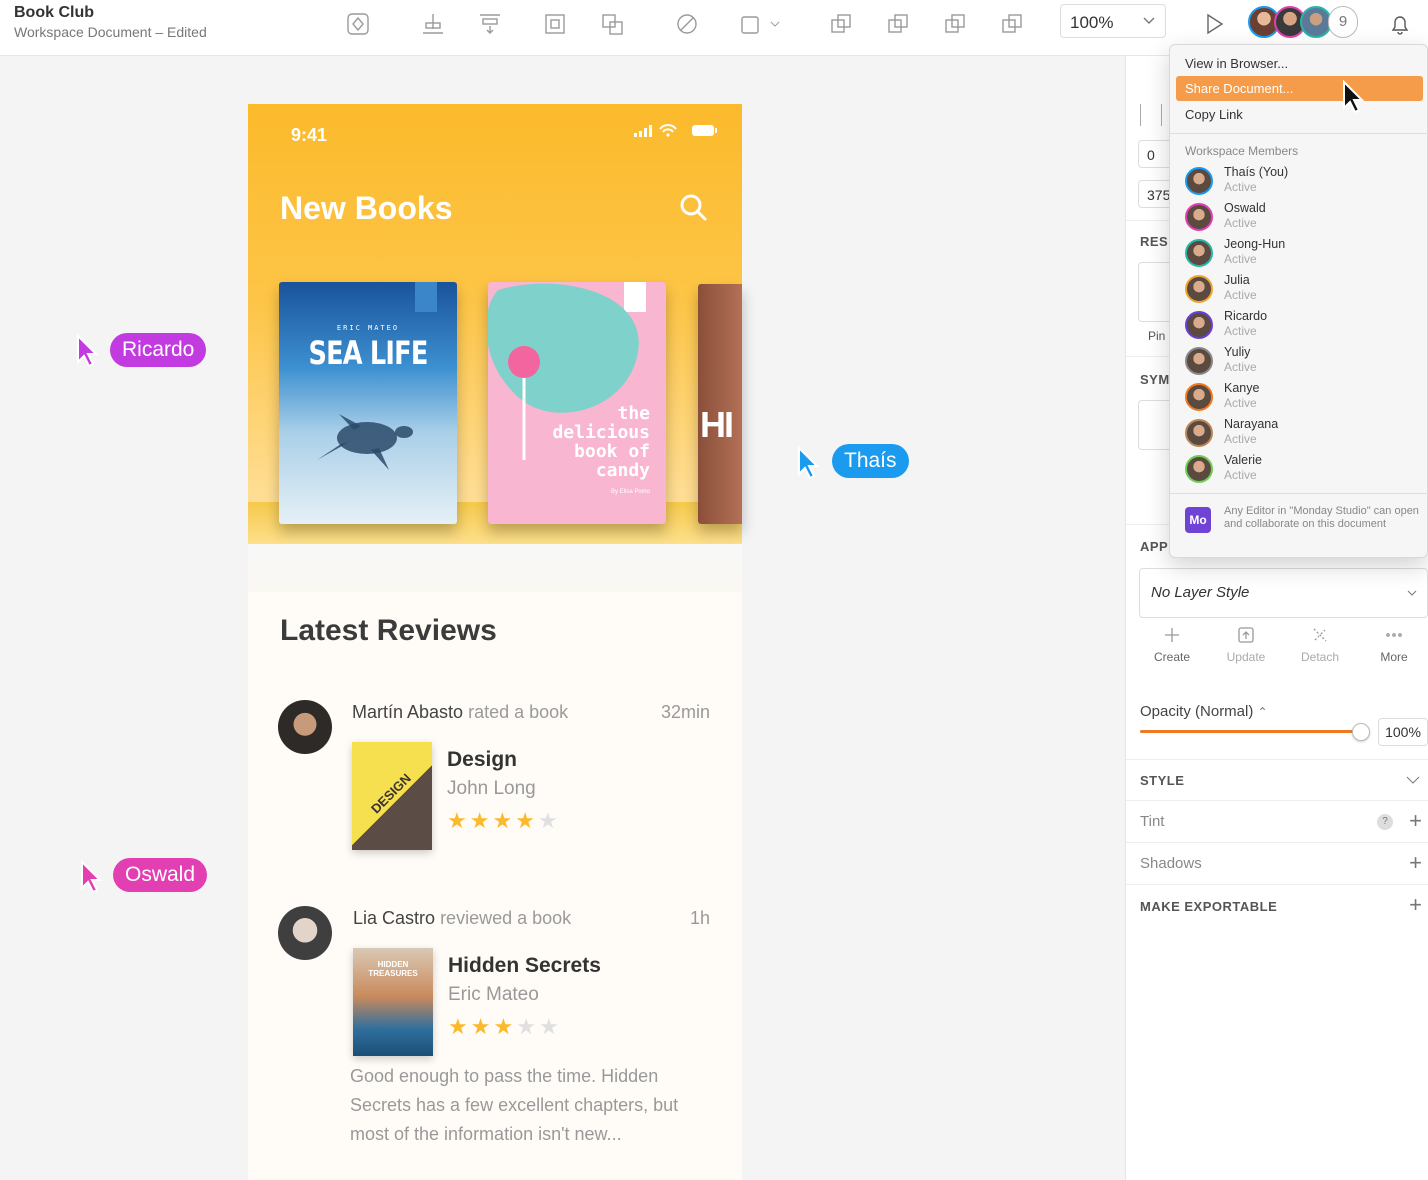 The width and height of the screenshot is (1428, 1180). What do you see at coordinates (555, 24) in the screenshot?
I see `mask-icon` at bounding box center [555, 24].